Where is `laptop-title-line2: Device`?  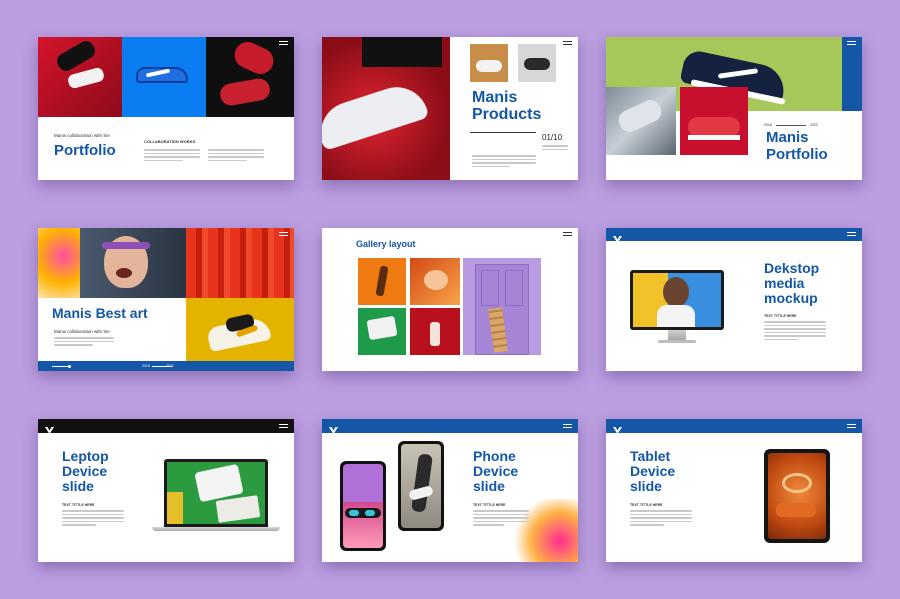 laptop-title-line2: Device is located at coordinates (85, 471).